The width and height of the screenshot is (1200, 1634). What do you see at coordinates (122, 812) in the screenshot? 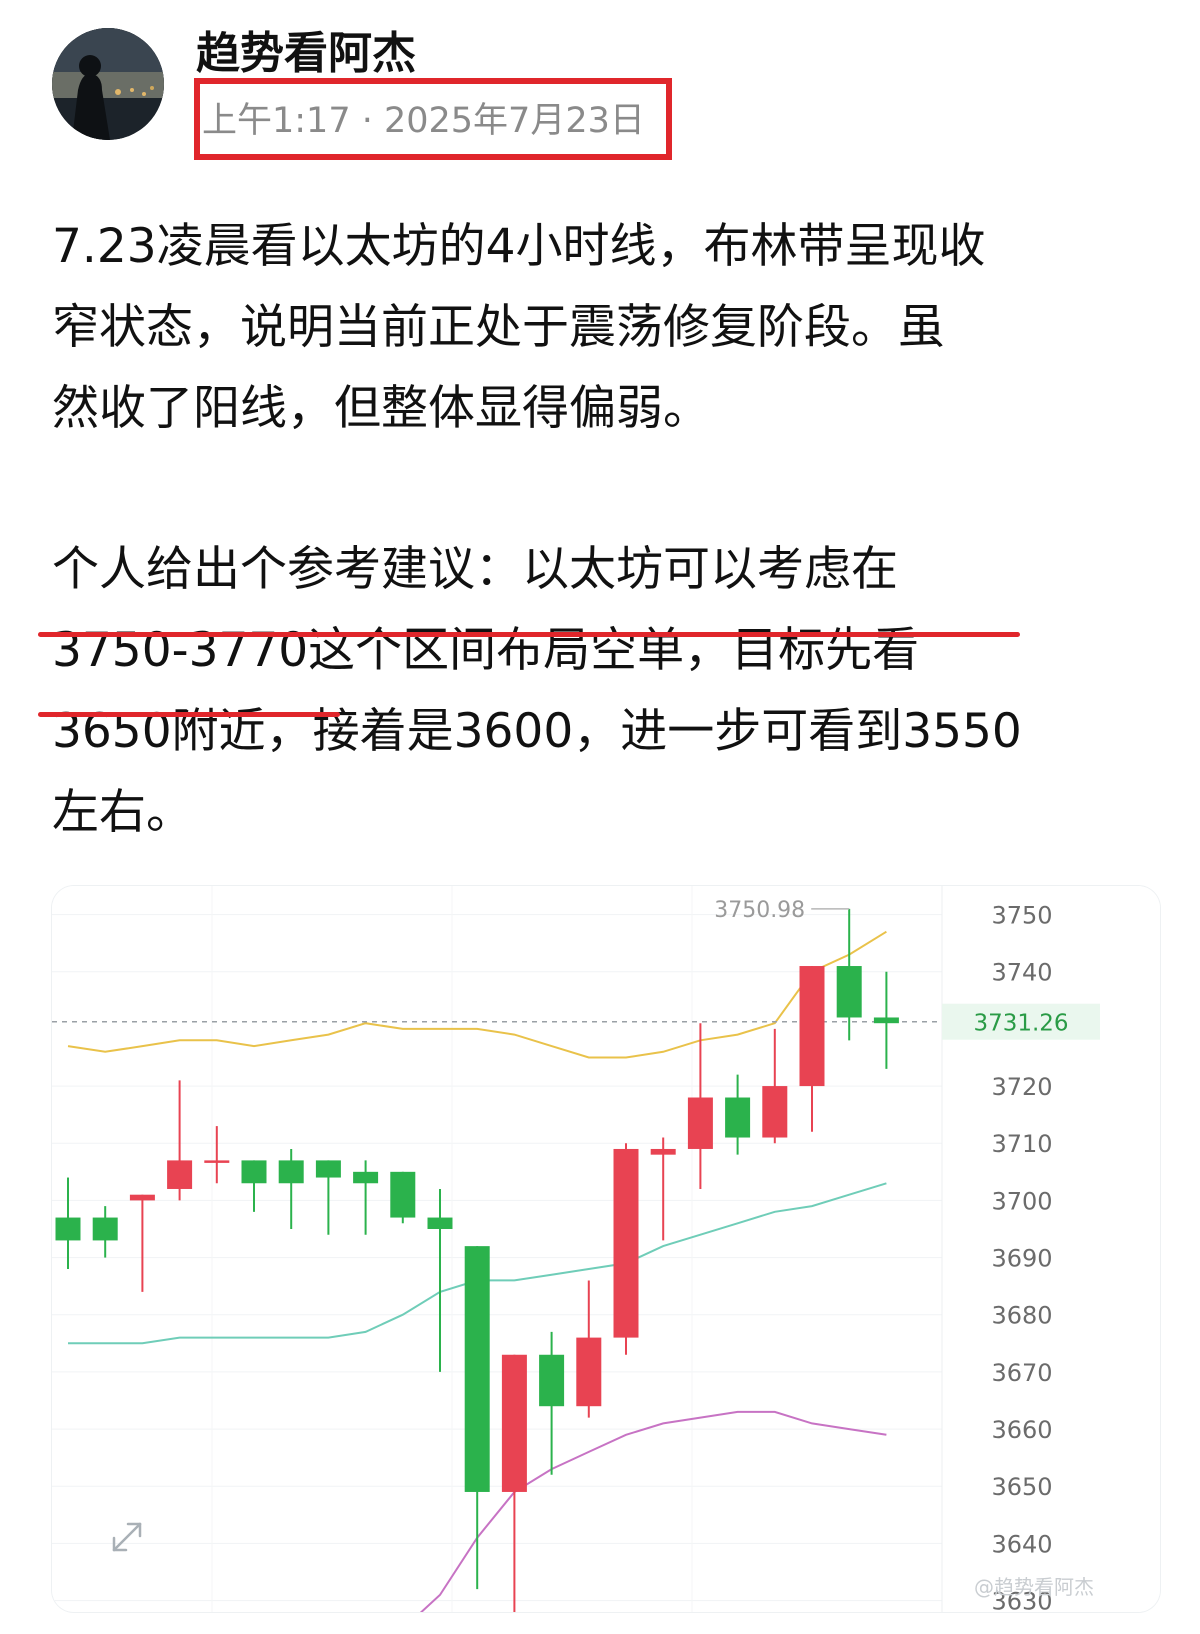
I see `post-line: 左右。` at bounding box center [122, 812].